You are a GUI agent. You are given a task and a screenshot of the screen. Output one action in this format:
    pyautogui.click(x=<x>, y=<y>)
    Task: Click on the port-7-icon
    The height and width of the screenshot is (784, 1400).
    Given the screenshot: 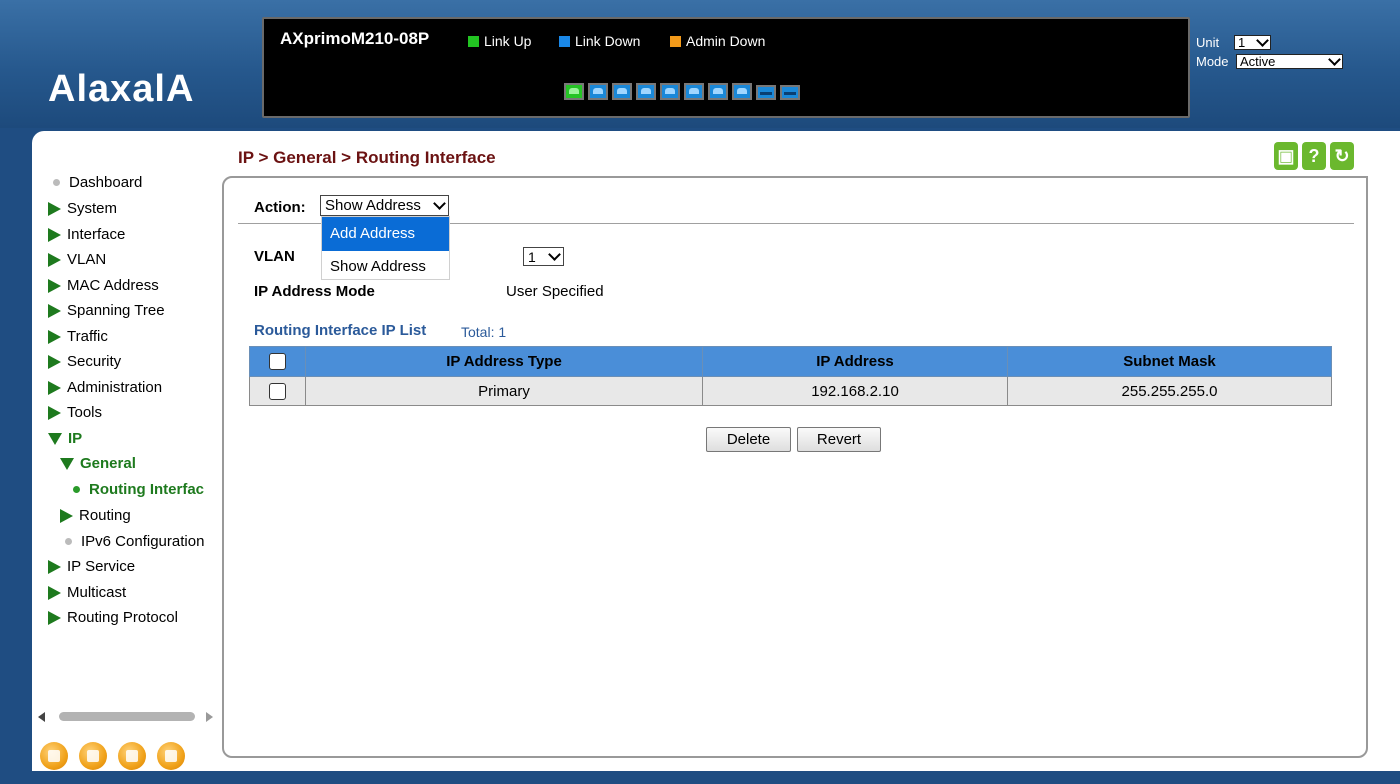 What is the action you would take?
    pyautogui.click(x=718, y=91)
    